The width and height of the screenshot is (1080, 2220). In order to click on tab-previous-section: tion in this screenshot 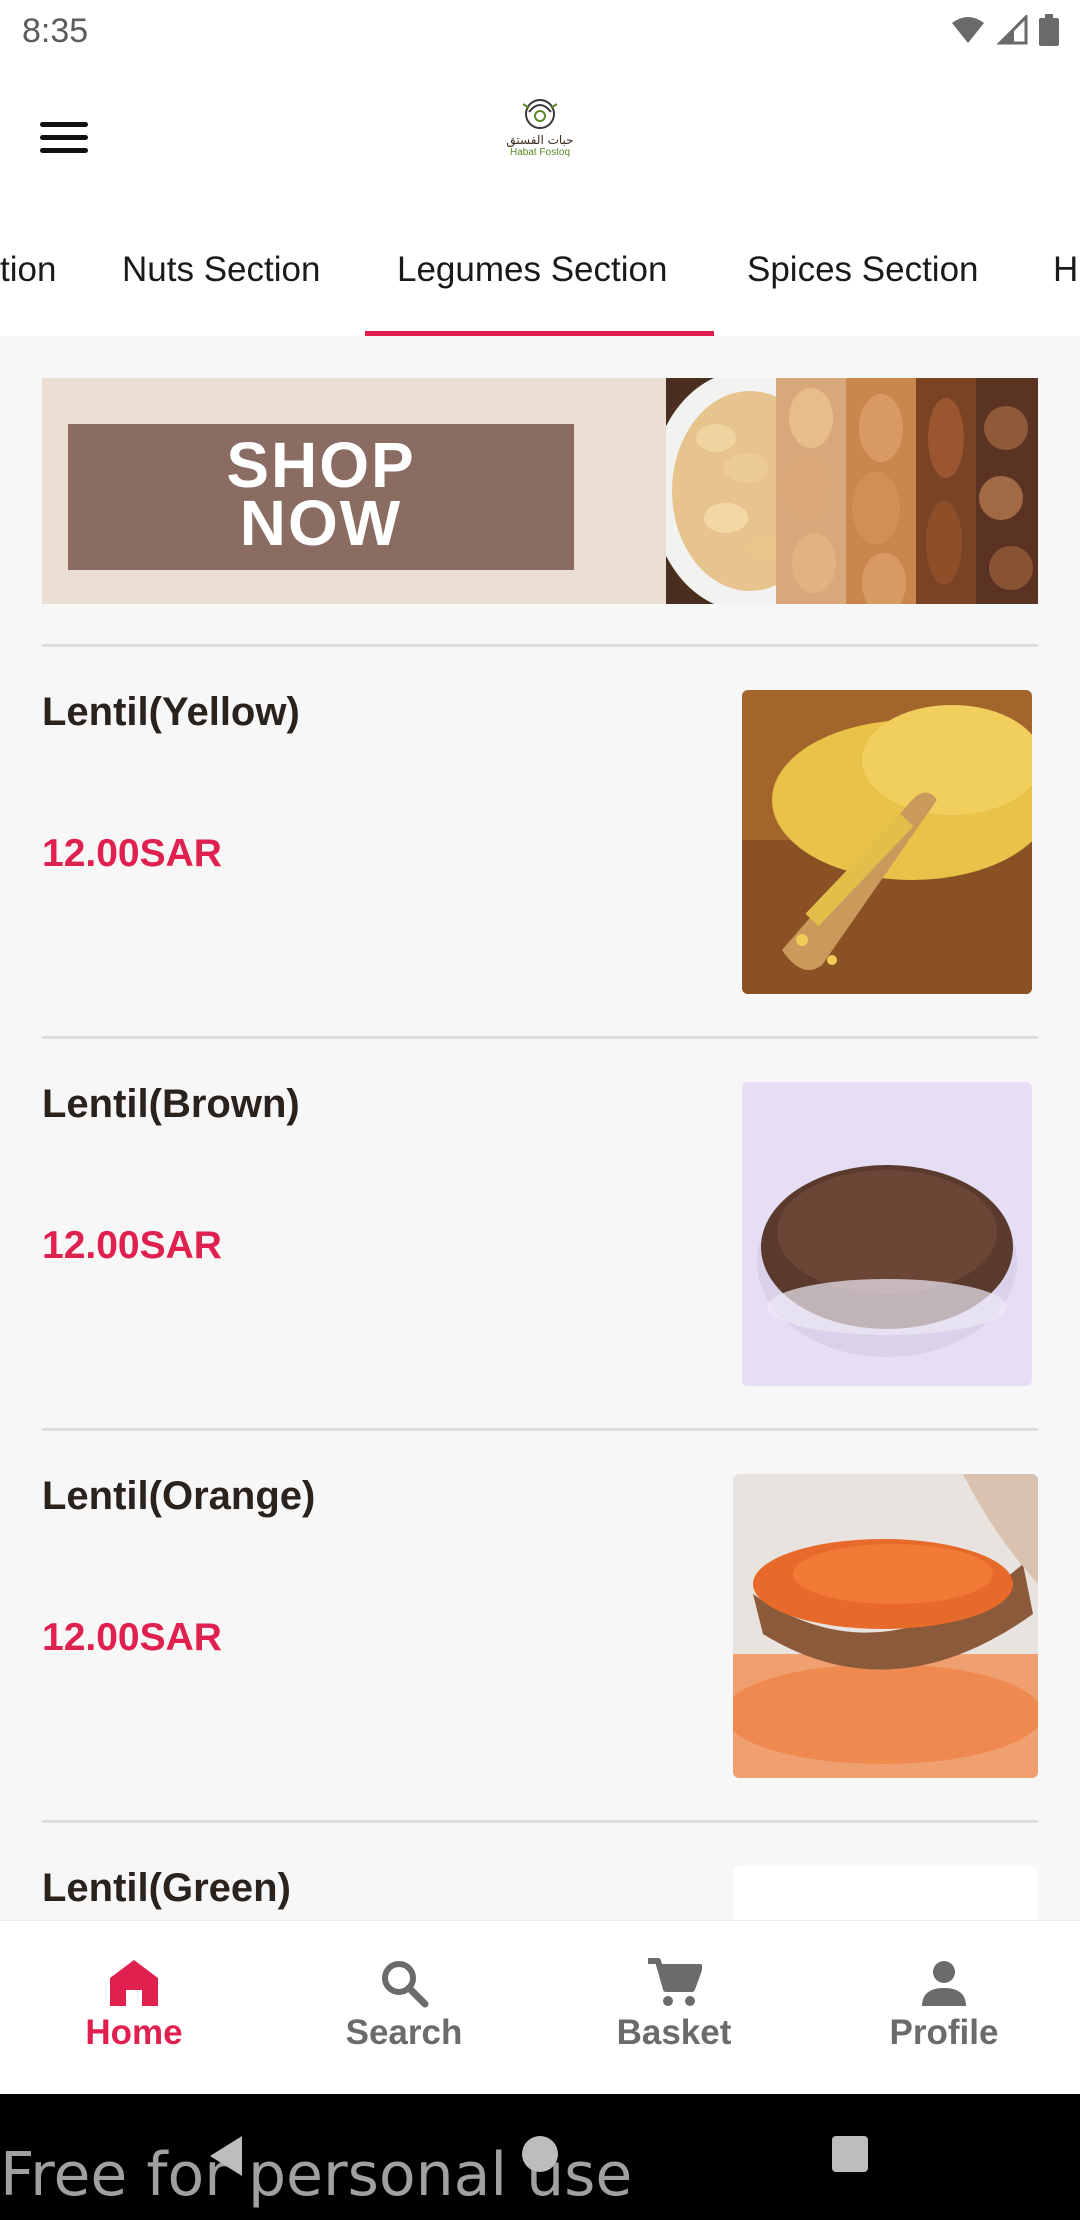, I will do `click(28, 270)`.